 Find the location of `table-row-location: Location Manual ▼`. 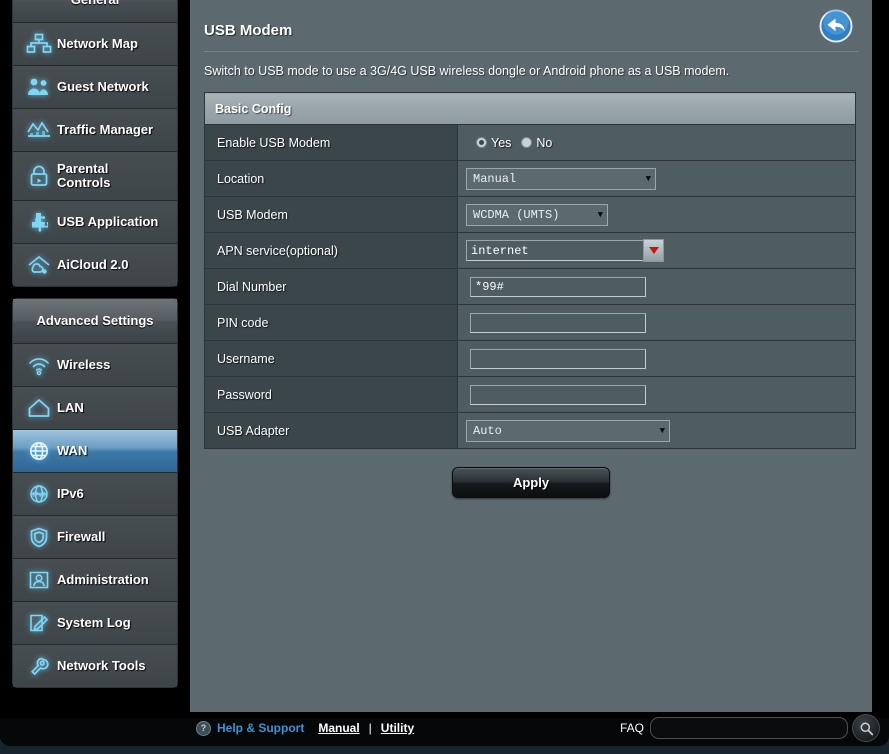

table-row-location: Location Manual ▼ is located at coordinates (530, 178).